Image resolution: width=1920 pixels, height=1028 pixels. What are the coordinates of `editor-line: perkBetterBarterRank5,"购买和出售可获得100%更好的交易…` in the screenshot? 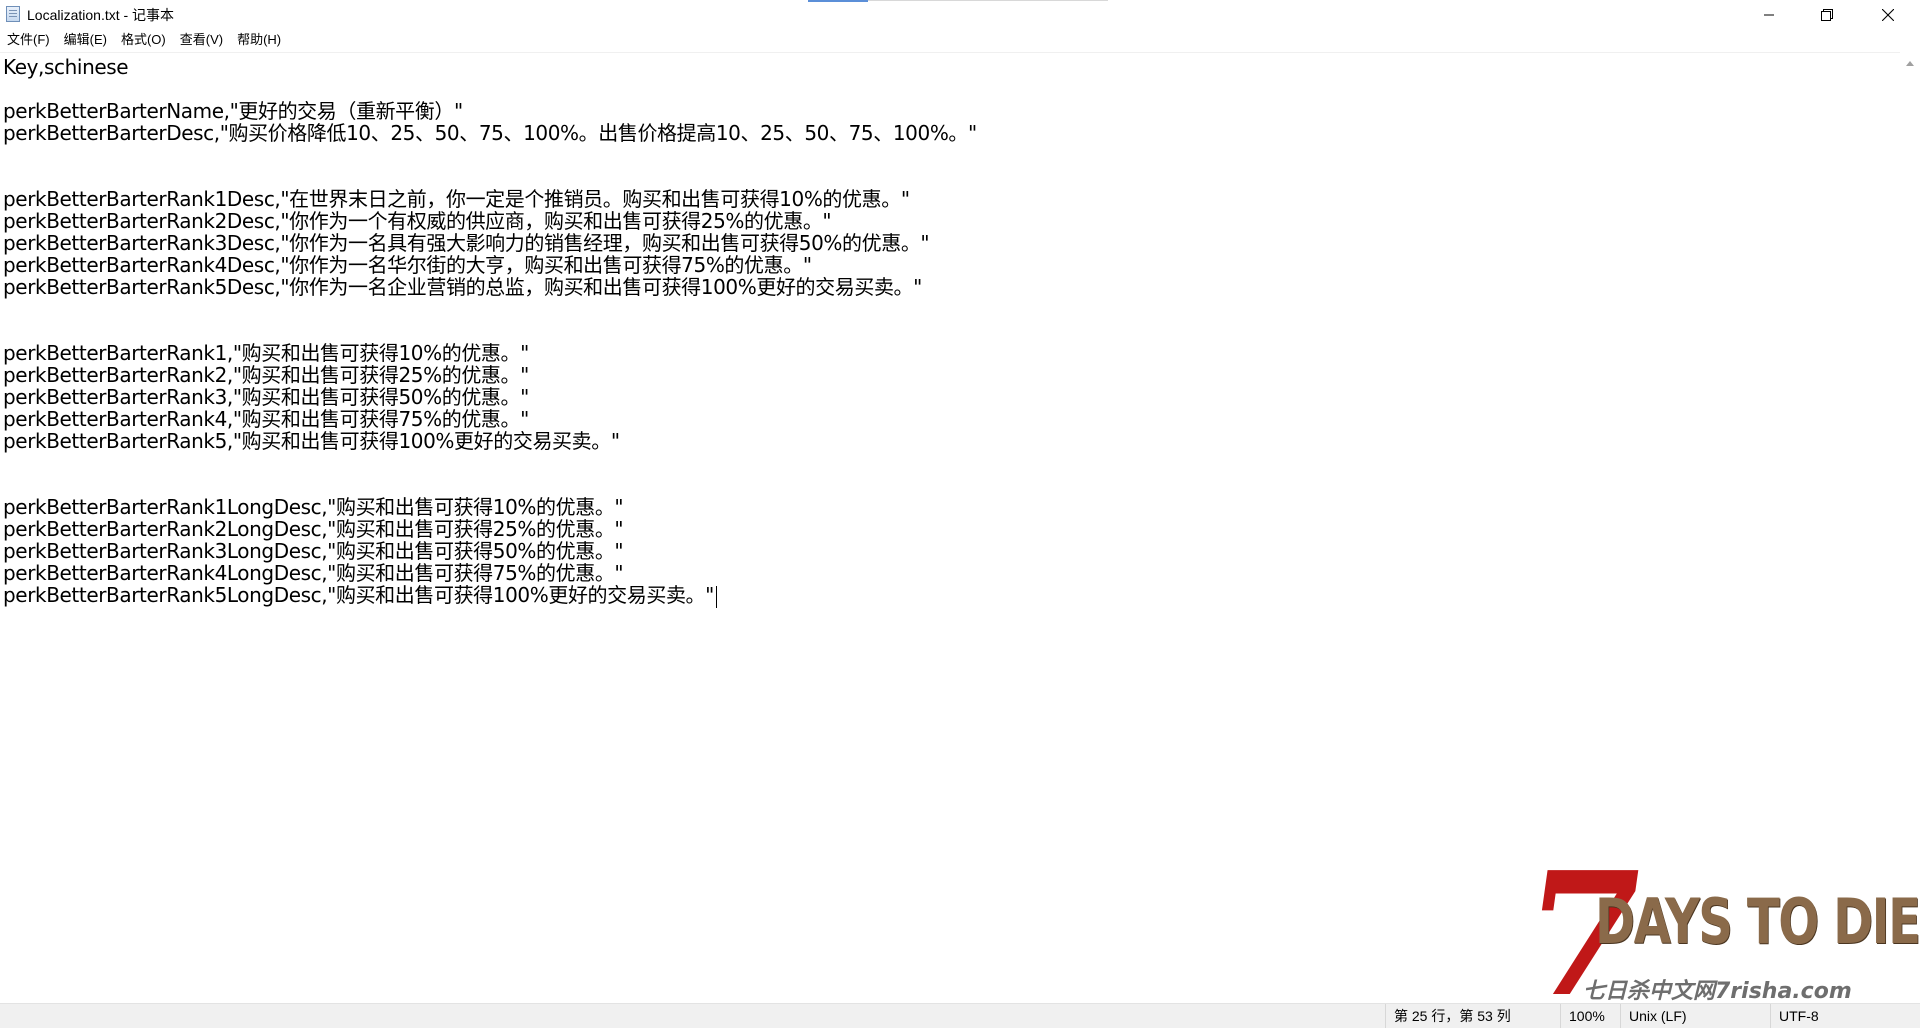 It's located at (311, 441).